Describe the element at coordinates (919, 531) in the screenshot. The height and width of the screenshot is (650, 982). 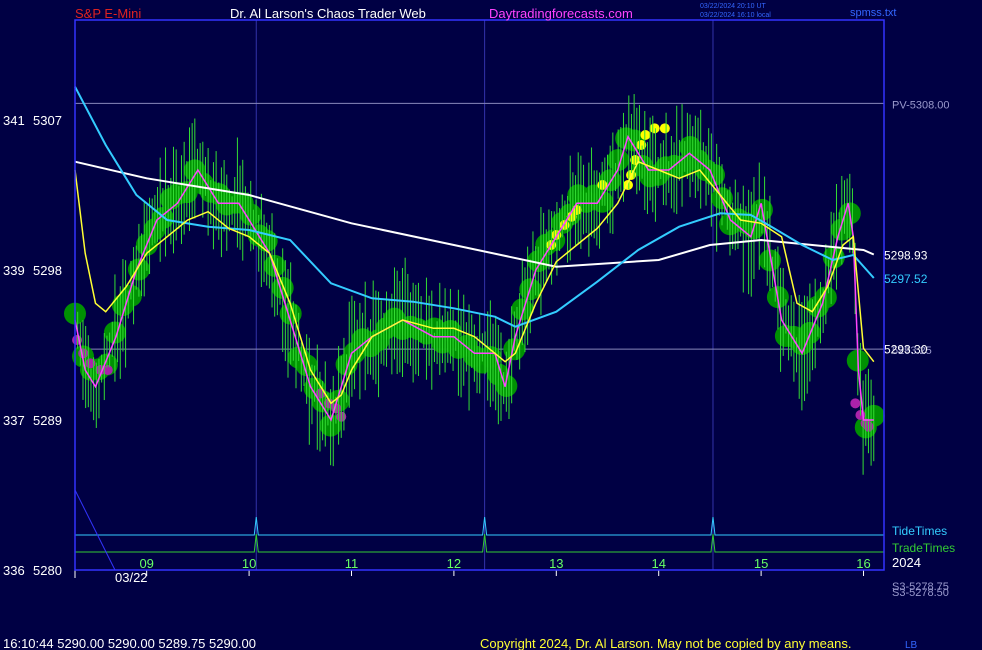
I see `tide-times-label: TideTimes` at that location.